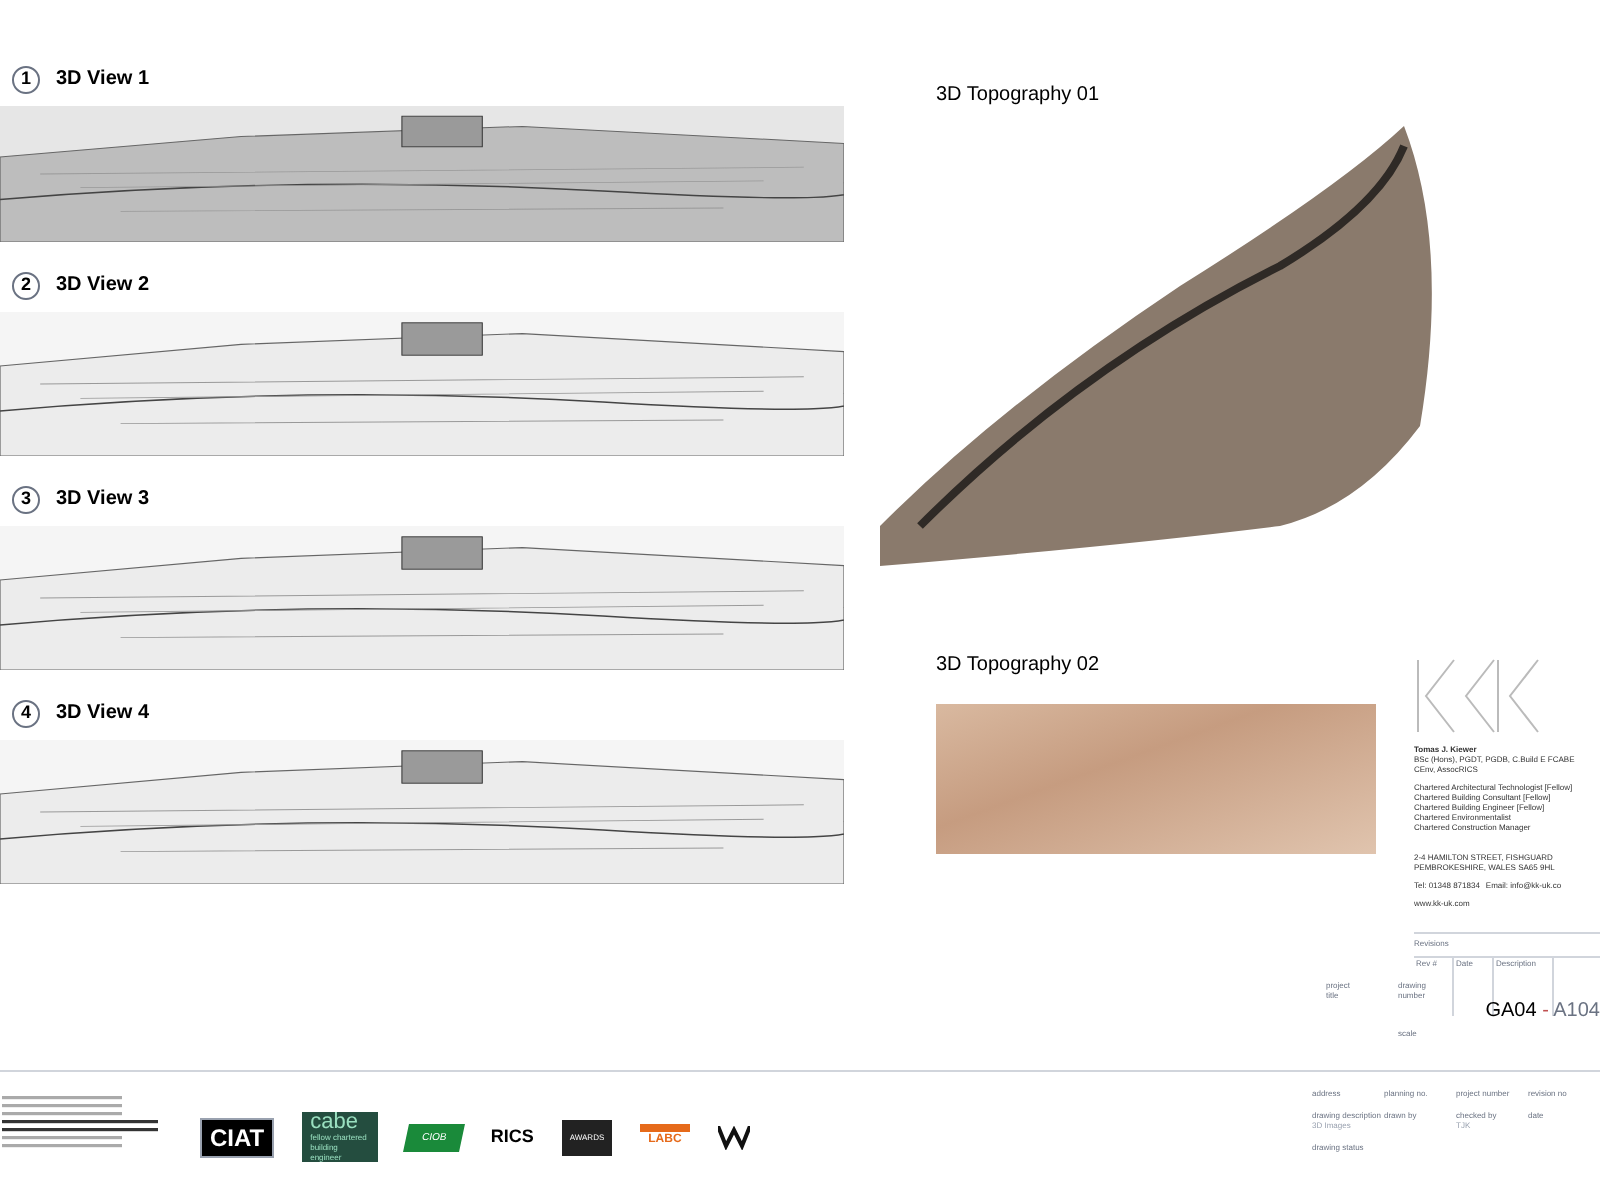  Describe the element at coordinates (26, 285) in the screenshot. I see `view-number: 2` at that location.